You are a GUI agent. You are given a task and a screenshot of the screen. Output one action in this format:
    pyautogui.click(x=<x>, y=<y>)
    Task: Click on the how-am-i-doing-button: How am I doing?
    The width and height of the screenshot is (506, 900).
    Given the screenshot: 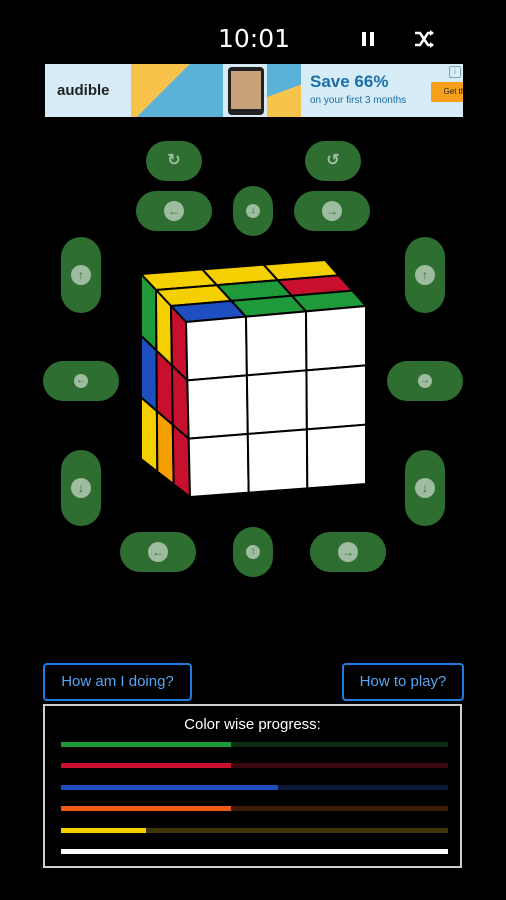 What is the action you would take?
    pyautogui.click(x=117, y=682)
    